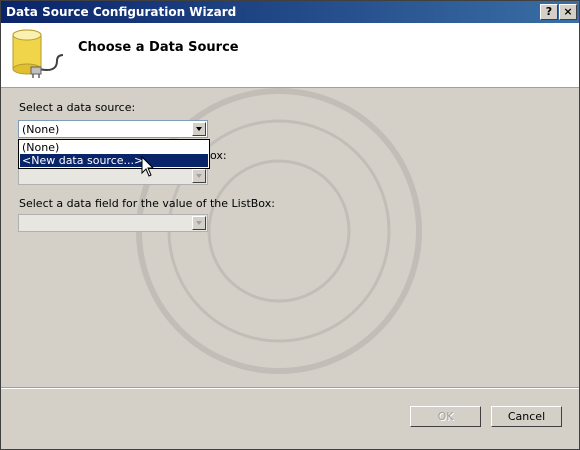 This screenshot has height=450, width=580. Describe the element at coordinates (568, 12) in the screenshot. I see `close-button: ×` at that location.